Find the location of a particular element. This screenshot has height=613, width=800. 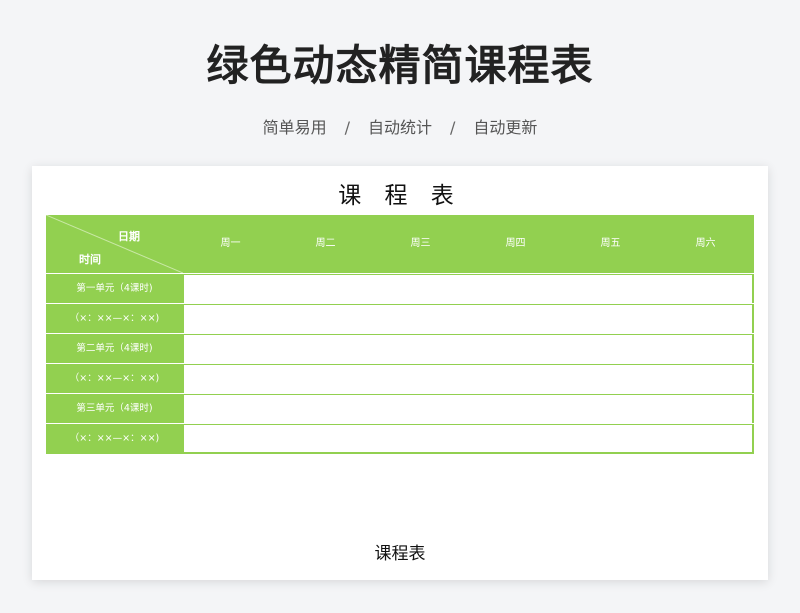

sheet-footer-label: 课程表 is located at coordinates (400, 554).